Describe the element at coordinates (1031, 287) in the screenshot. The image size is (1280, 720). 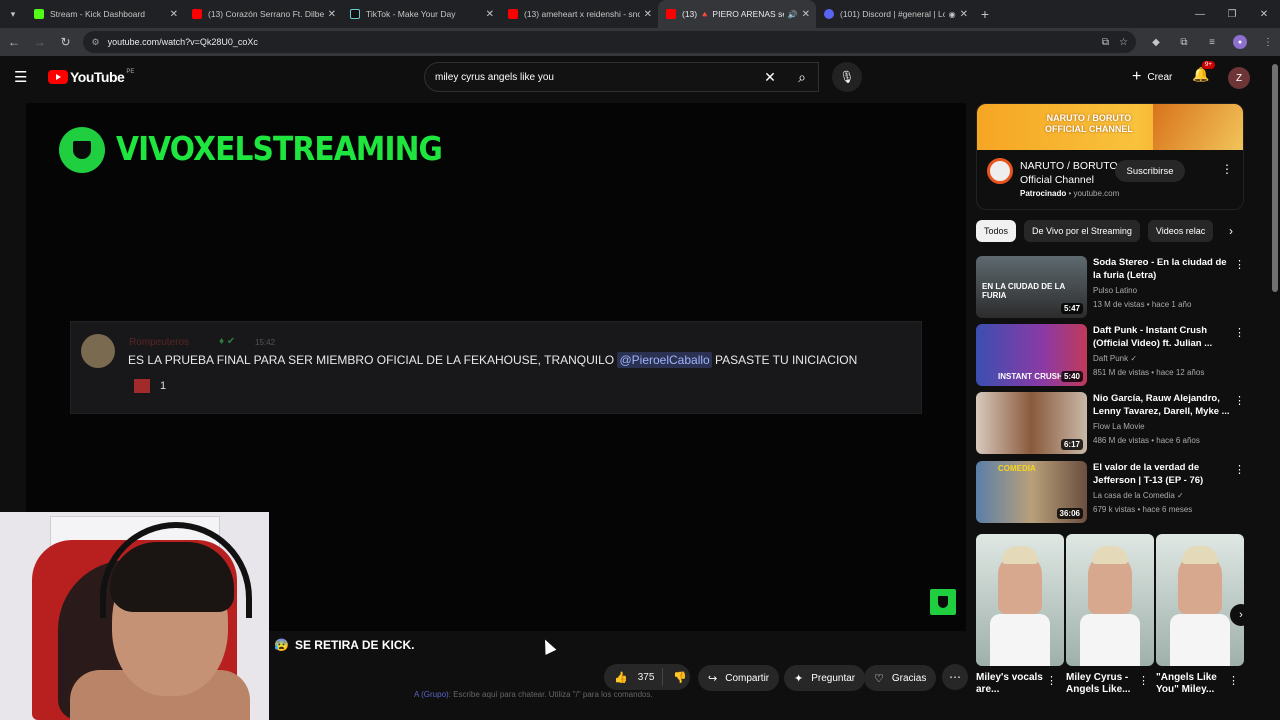
I see `video-thumbnail: EN LA CIUDAD DE LA FURIA 5:47` at that location.